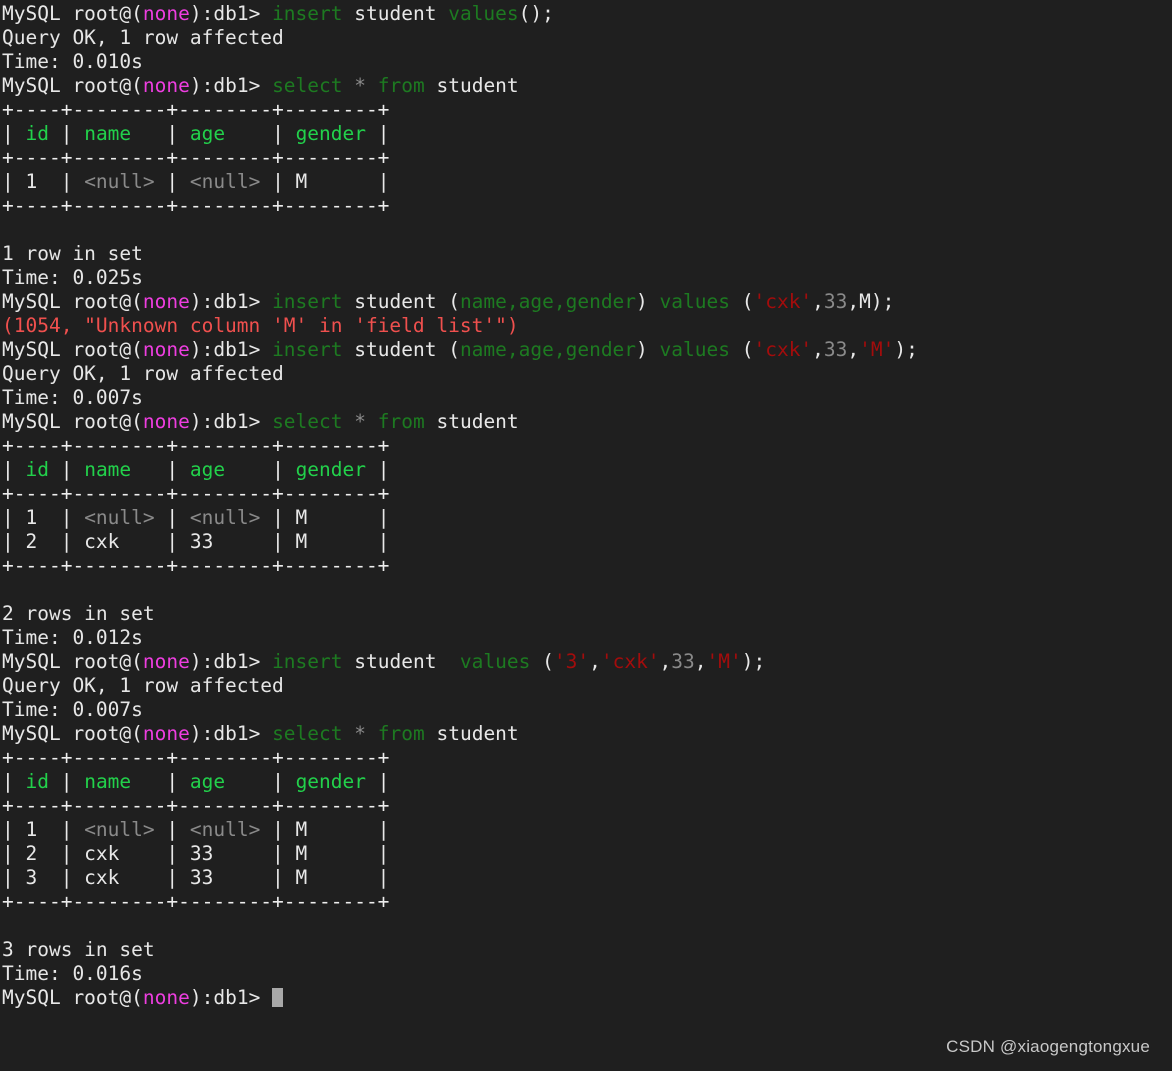  I want to click on sql-keyword-insert: insert, so click(307, 301).